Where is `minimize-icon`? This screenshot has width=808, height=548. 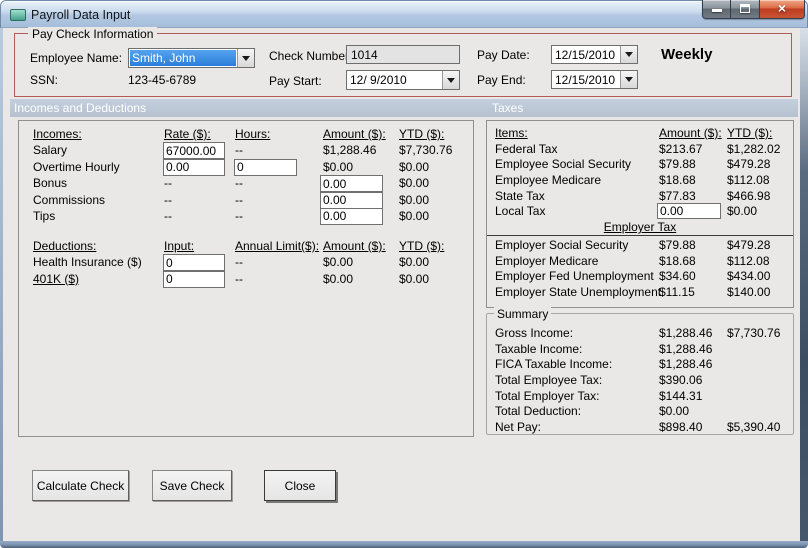 minimize-icon is located at coordinates (716, 10).